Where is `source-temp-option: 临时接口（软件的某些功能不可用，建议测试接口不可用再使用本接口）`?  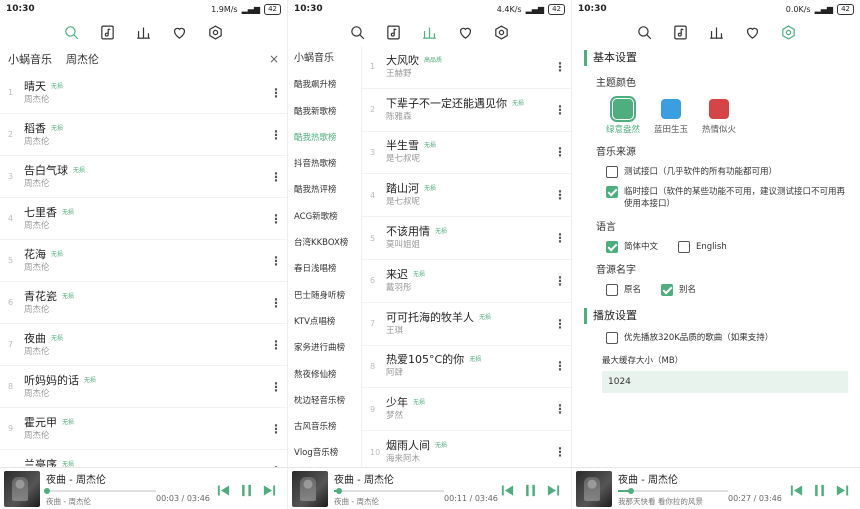
source-temp-option: 临时接口（软件的某些功能不可用，建议测试接口不可用再使用本接口） is located at coordinates (727, 198).